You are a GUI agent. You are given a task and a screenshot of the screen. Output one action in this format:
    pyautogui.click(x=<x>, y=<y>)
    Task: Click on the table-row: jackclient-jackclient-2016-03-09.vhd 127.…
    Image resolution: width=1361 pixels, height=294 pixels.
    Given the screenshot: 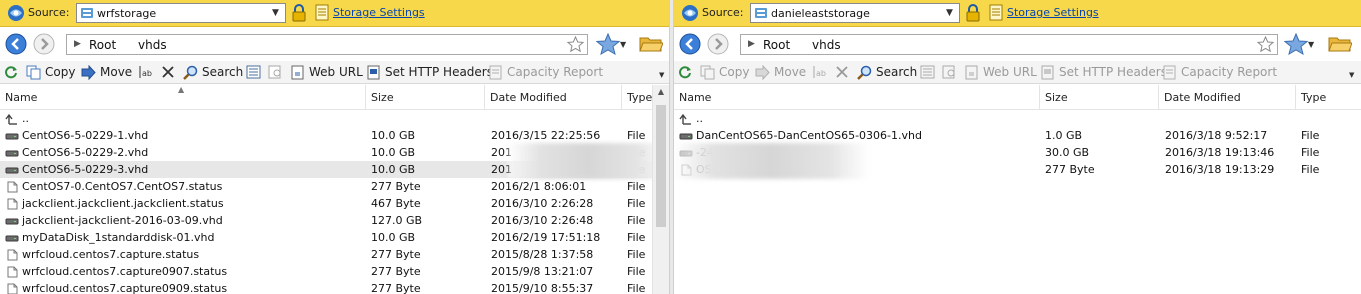 What is the action you would take?
    pyautogui.click(x=326, y=220)
    